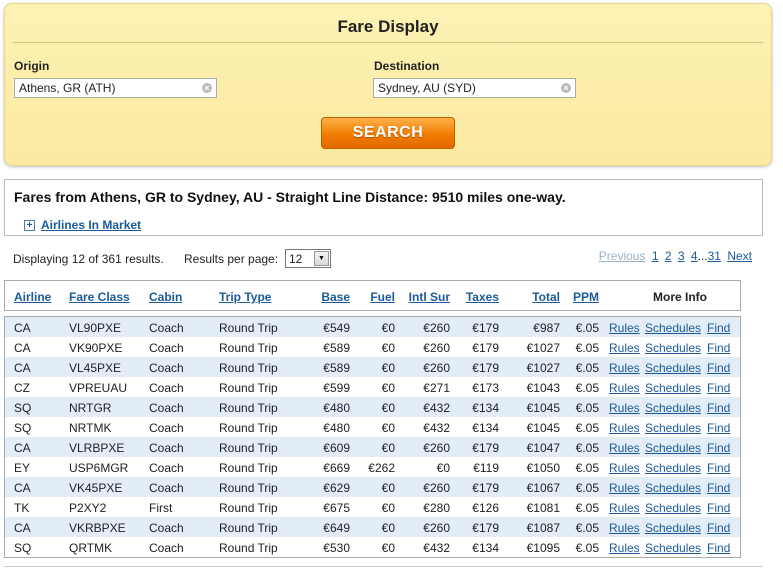 This screenshot has width=783, height=569. What do you see at coordinates (321, 258) in the screenshot?
I see `chevron-down-icon: ▼` at bounding box center [321, 258].